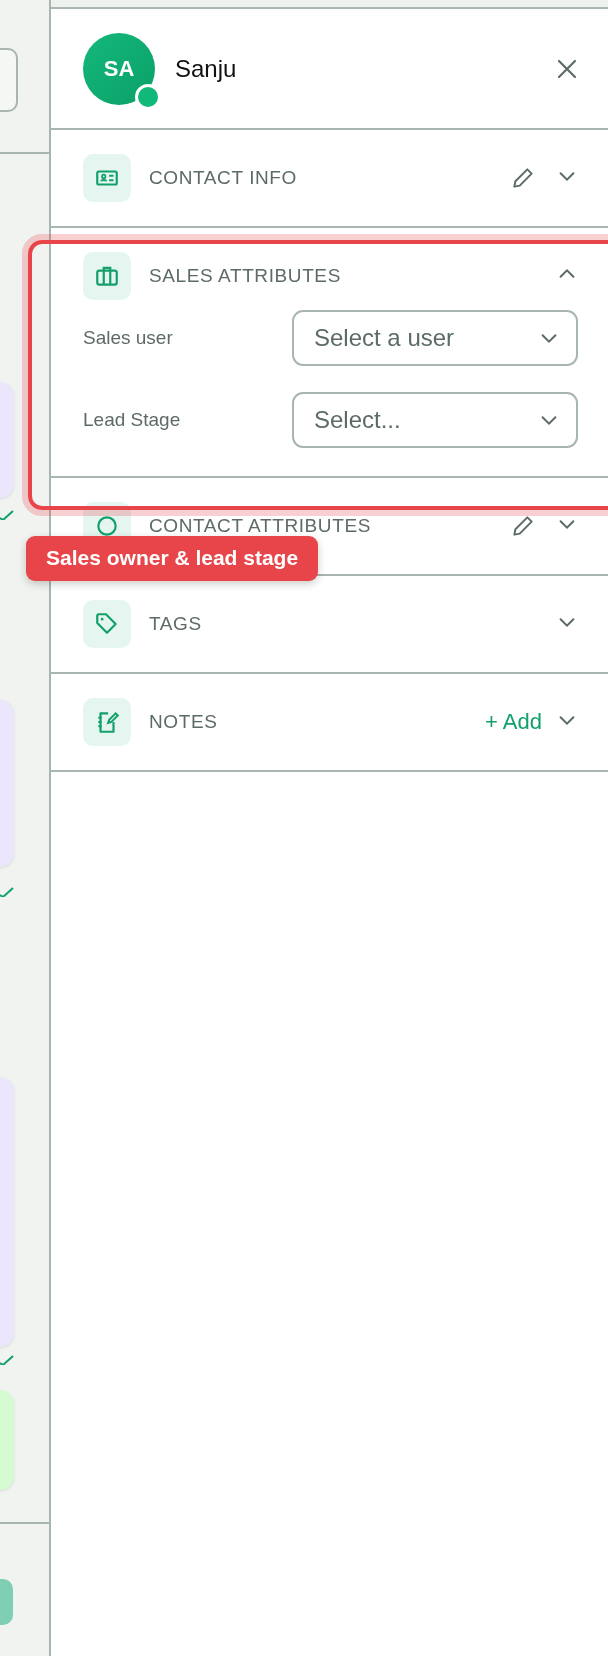  What do you see at coordinates (128, 338) in the screenshot?
I see `field-label: Sales user` at bounding box center [128, 338].